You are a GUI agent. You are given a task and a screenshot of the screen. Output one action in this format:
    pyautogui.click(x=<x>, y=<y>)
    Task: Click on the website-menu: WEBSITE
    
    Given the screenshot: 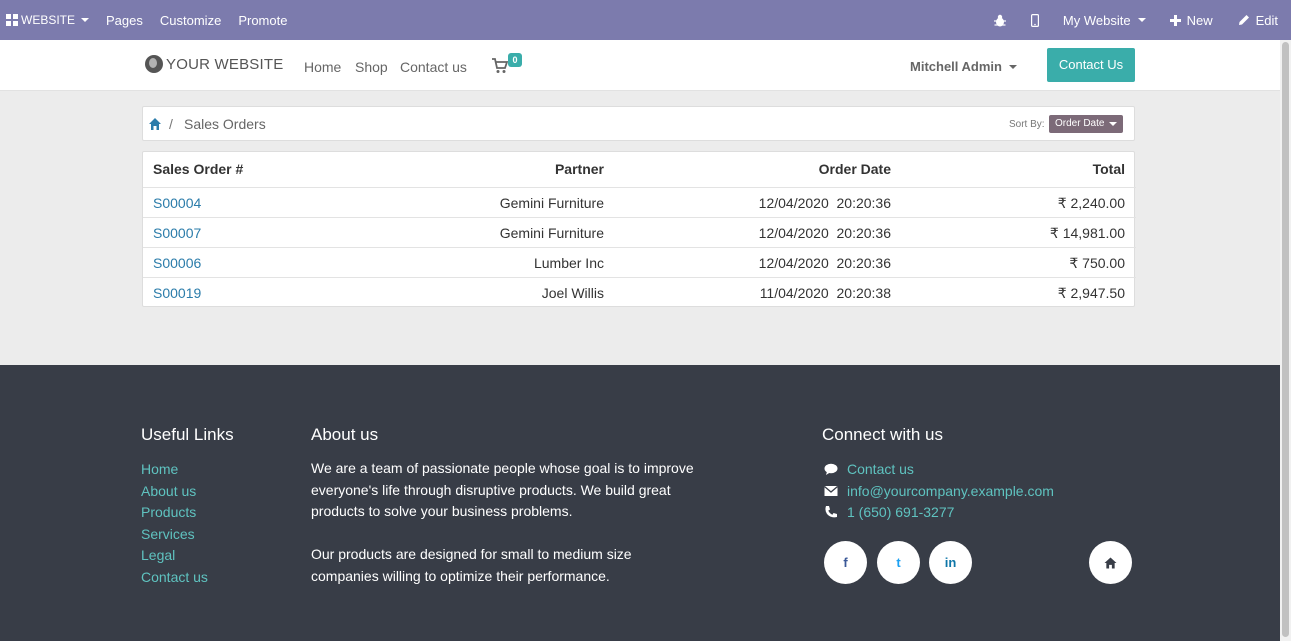 What is the action you would take?
    pyautogui.click(x=48, y=20)
    